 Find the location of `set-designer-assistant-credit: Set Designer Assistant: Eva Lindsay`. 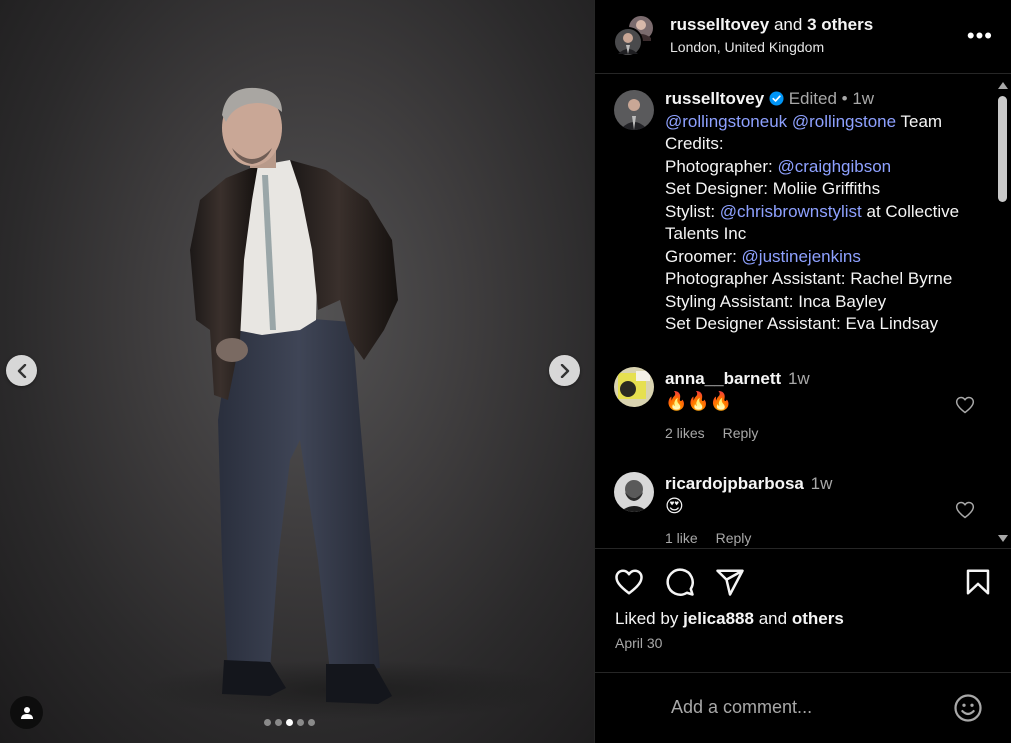

set-designer-assistant-credit: Set Designer Assistant: Eva Lindsay is located at coordinates (802, 323).